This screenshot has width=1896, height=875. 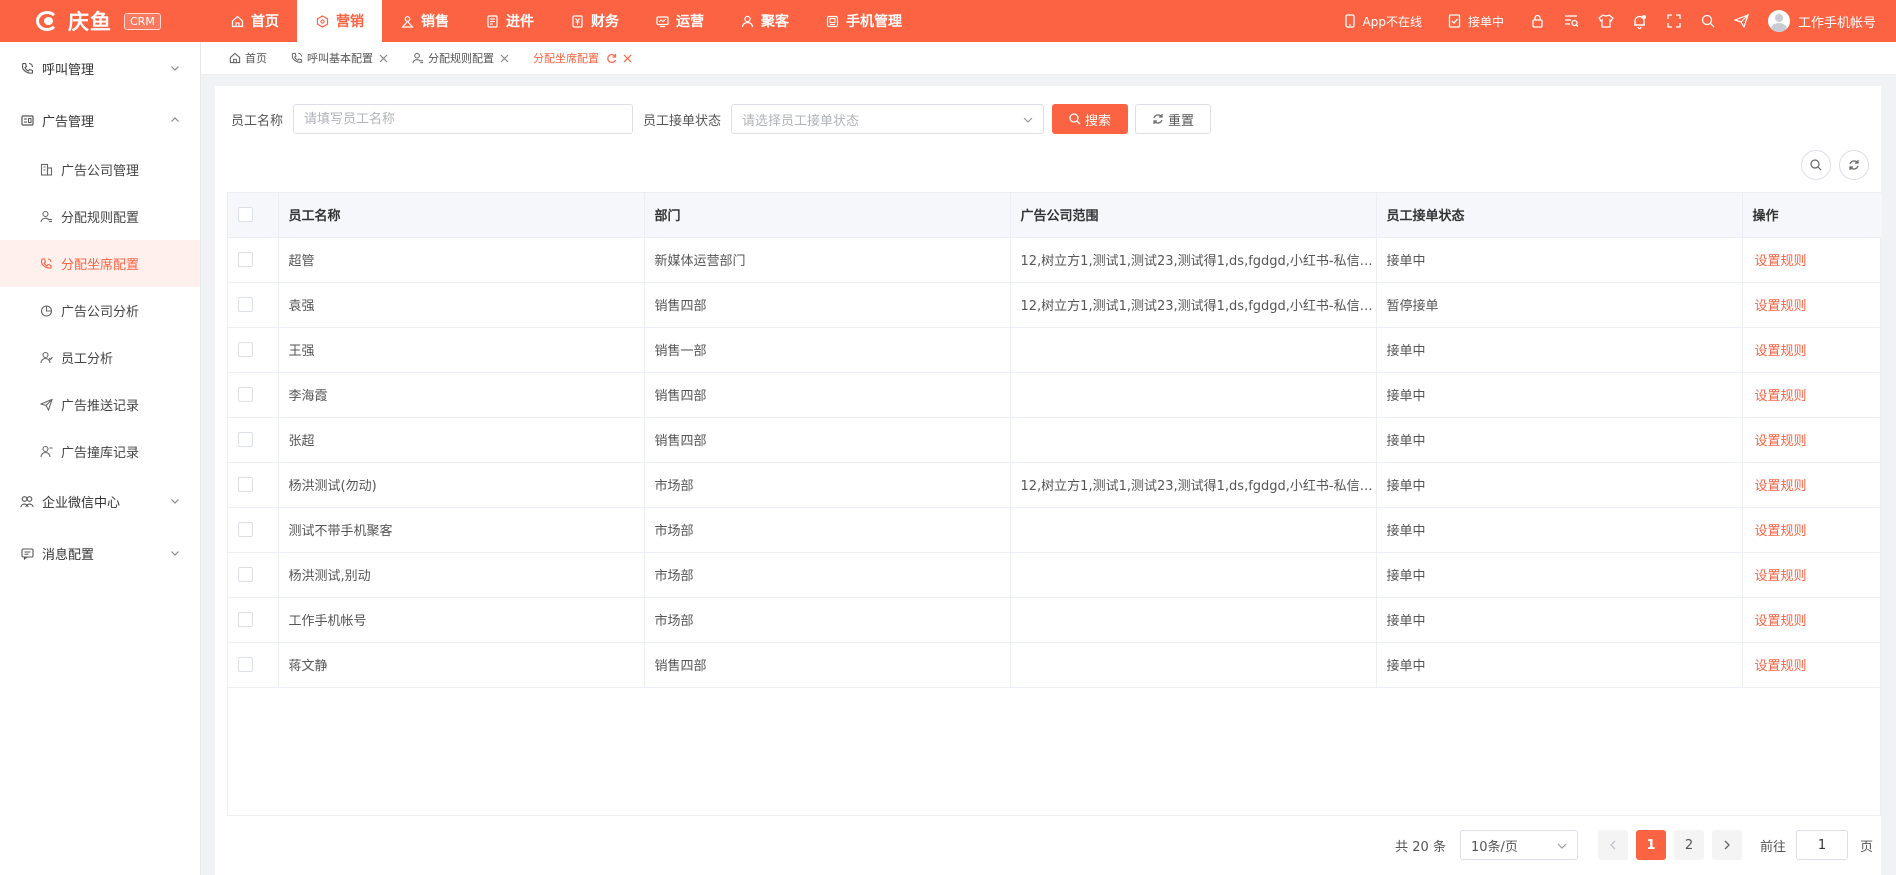 I want to click on app-status: App不在线, so click(x=1382, y=21).